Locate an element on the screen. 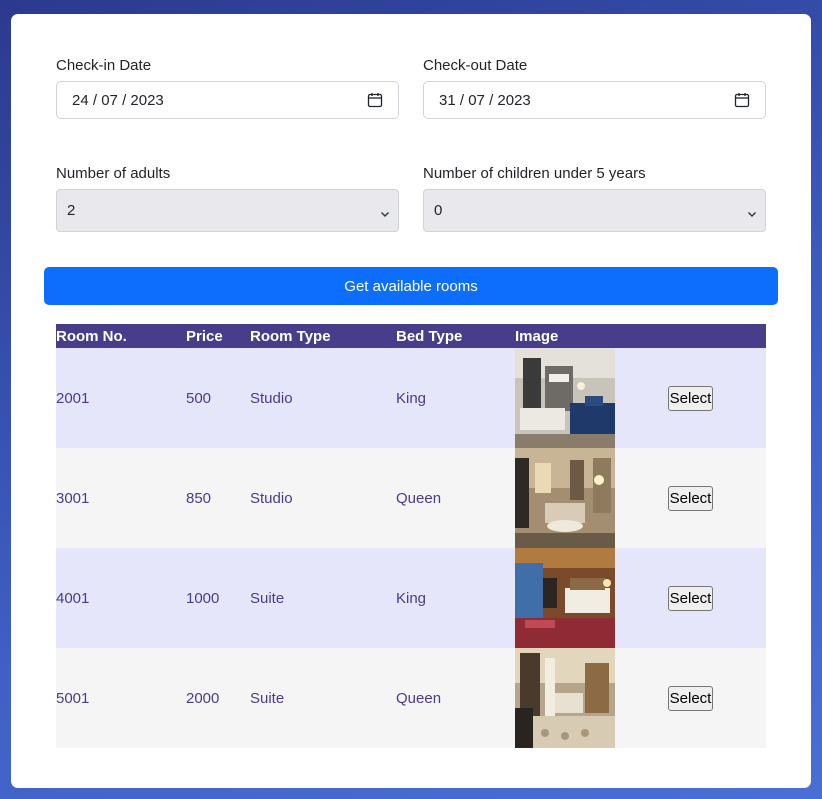 The image size is (822, 799). room-no-cell: 4001 is located at coordinates (121, 598).